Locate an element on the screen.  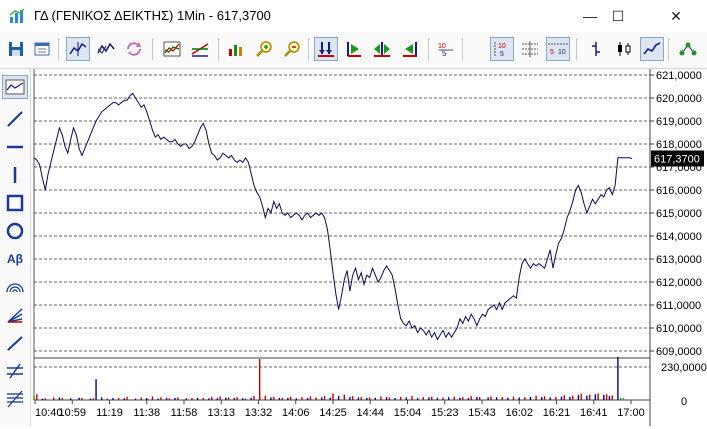
ellipse-icon is located at coordinates (15, 231).